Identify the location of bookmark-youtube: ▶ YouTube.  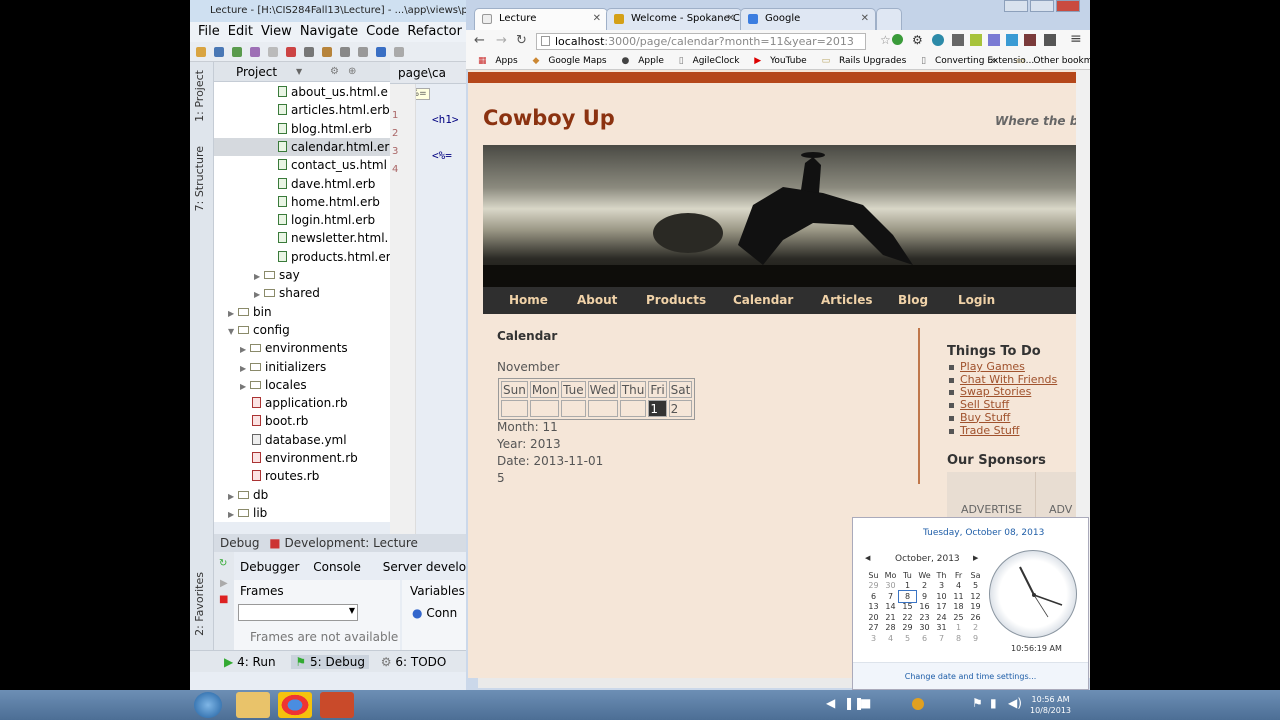
(777, 61).